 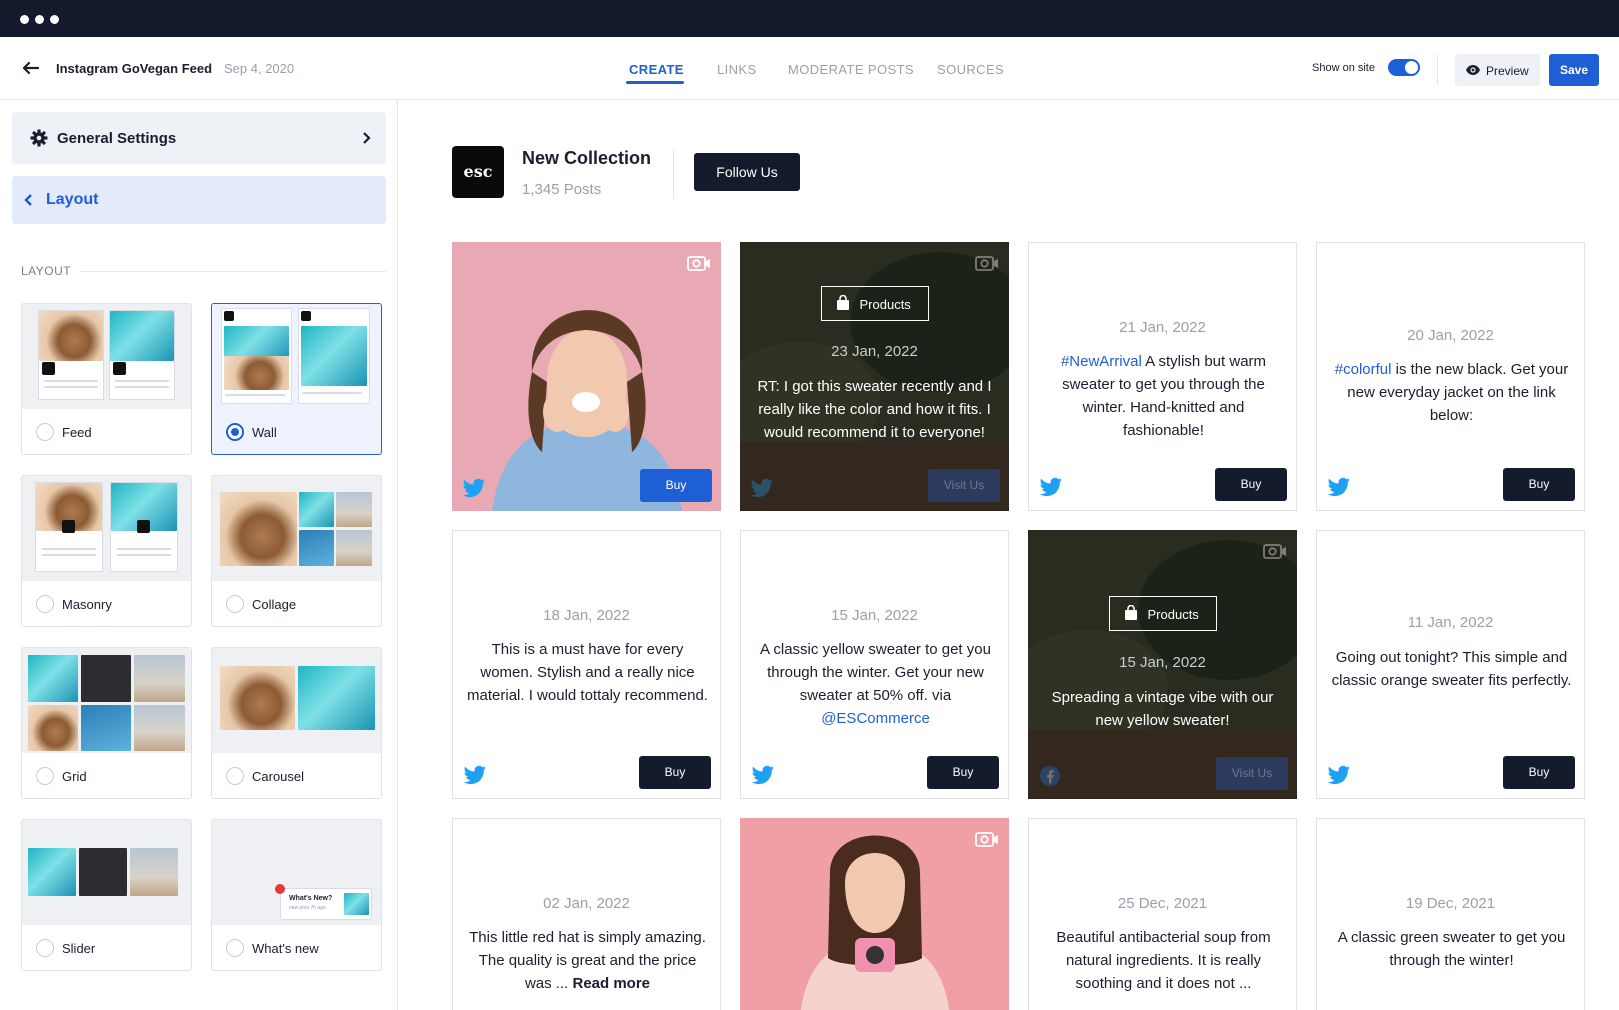 What do you see at coordinates (737, 69) in the screenshot?
I see `tab-links: LINKS` at bounding box center [737, 69].